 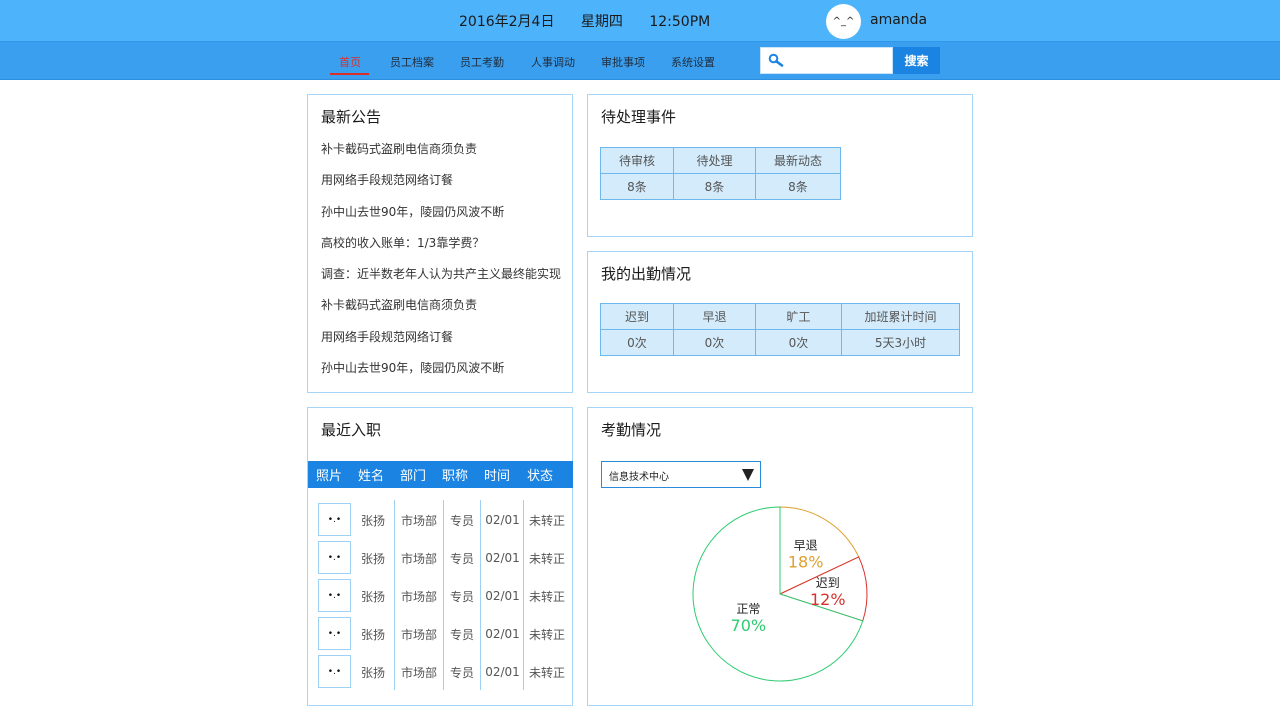 I want to click on attendance-stats-panel: 考勤情况 信息技术中心 早退 18% 迟到 12% 正常 70%, so click(x=780, y=556).